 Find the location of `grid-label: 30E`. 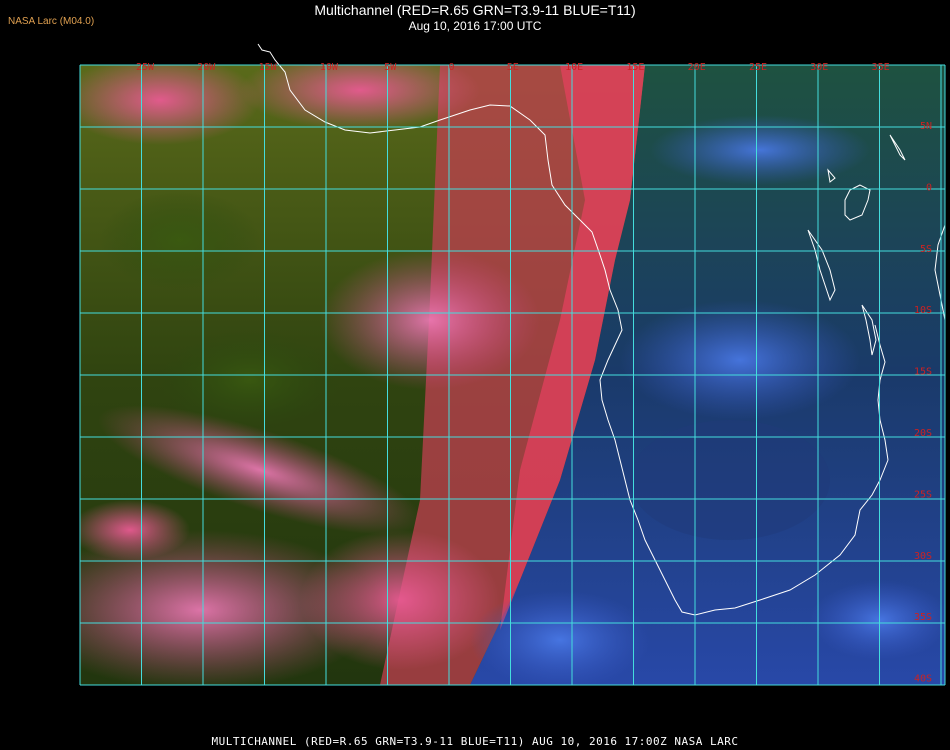

grid-label: 30E is located at coordinates (819, 67).